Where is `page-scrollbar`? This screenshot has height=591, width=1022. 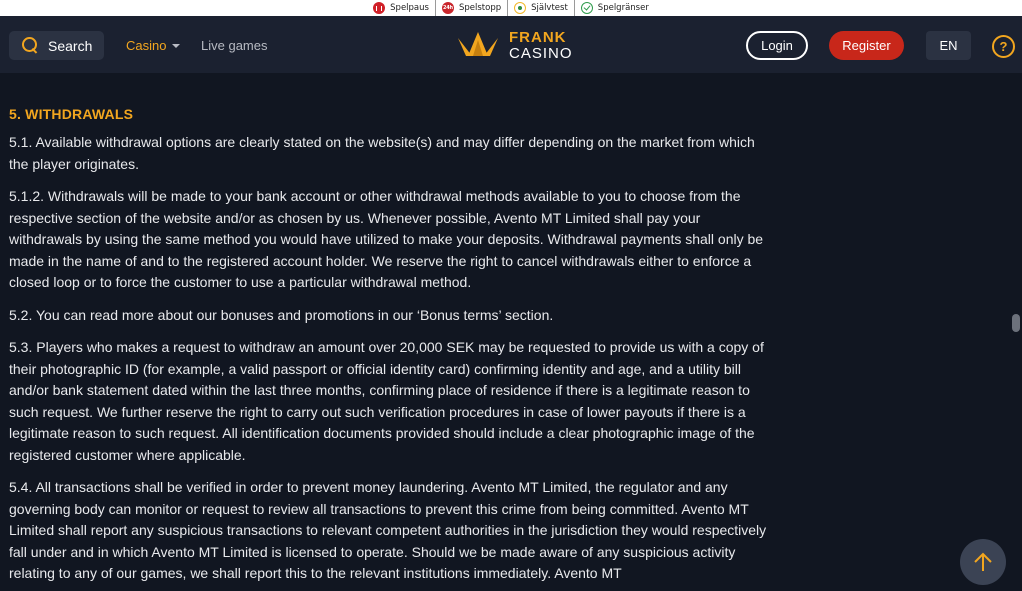
page-scrollbar is located at coordinates (1016, 332).